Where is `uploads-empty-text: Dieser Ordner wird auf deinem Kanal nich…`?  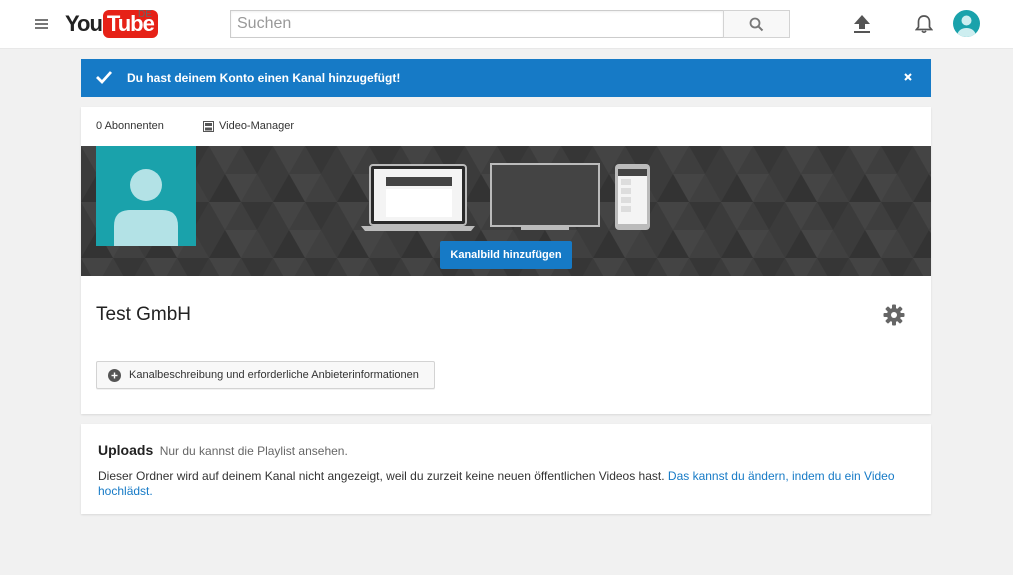 uploads-empty-text: Dieser Ordner wird auf deinem Kanal nich… is located at coordinates (381, 476).